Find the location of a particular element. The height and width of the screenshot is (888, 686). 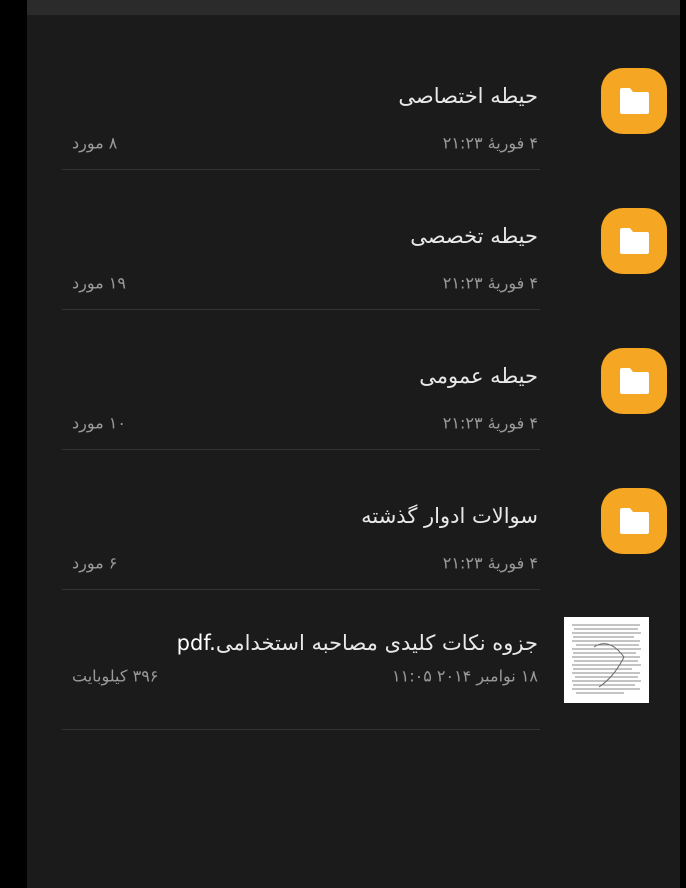

folder-name: سوالات ادوار گذشته is located at coordinates (449, 516).